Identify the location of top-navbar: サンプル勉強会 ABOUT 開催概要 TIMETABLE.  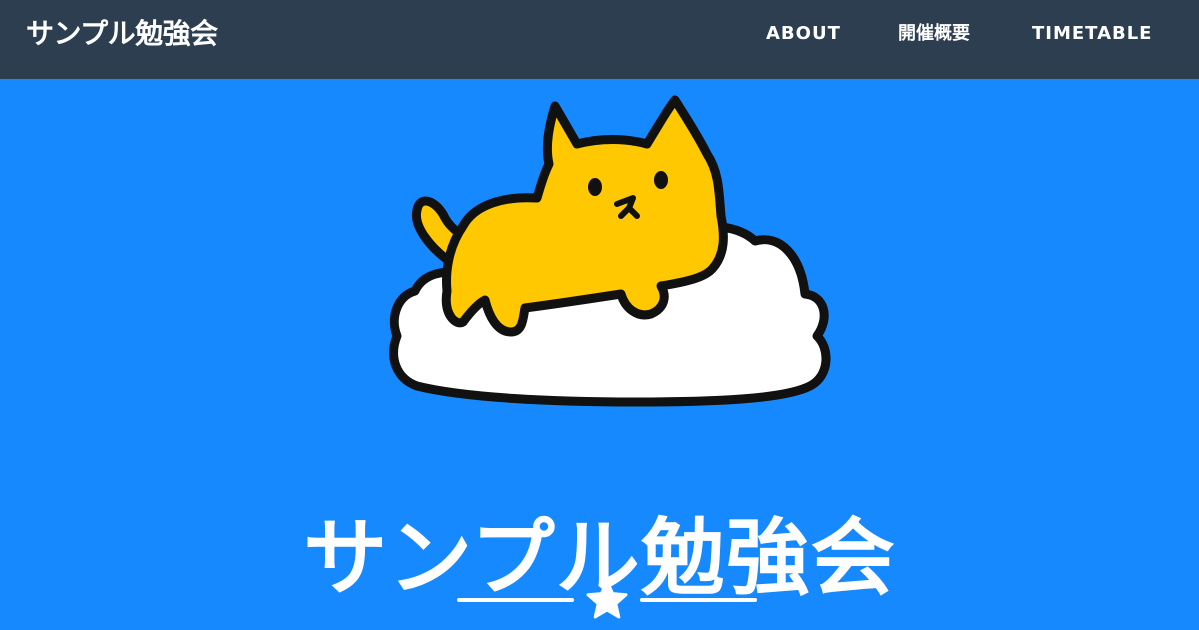
(599, 39).